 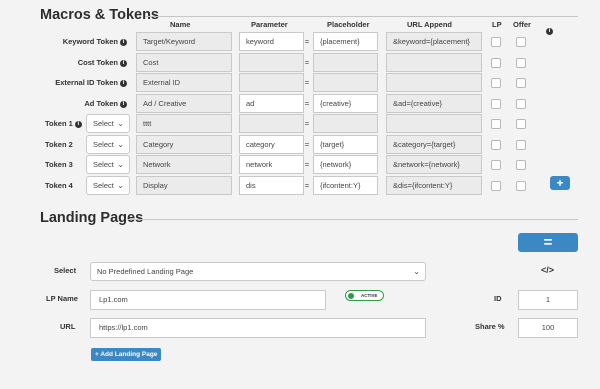 What do you see at coordinates (126, 354) in the screenshot?
I see `add-landing-page-button: + Add Landing Page` at bounding box center [126, 354].